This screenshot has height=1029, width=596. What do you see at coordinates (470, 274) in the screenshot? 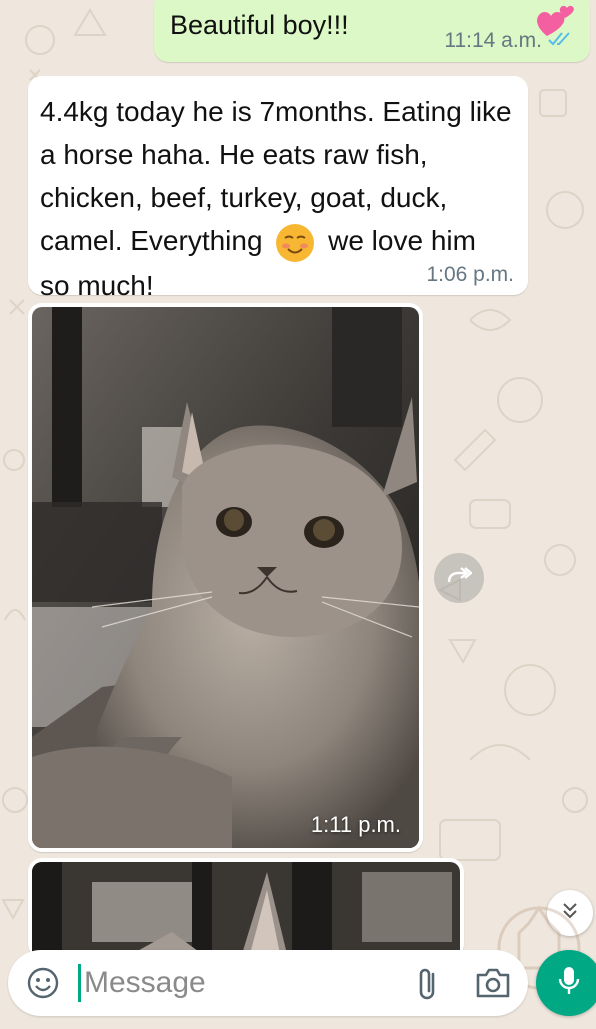
I see `message-time: 1:06 p.m.` at bounding box center [470, 274].